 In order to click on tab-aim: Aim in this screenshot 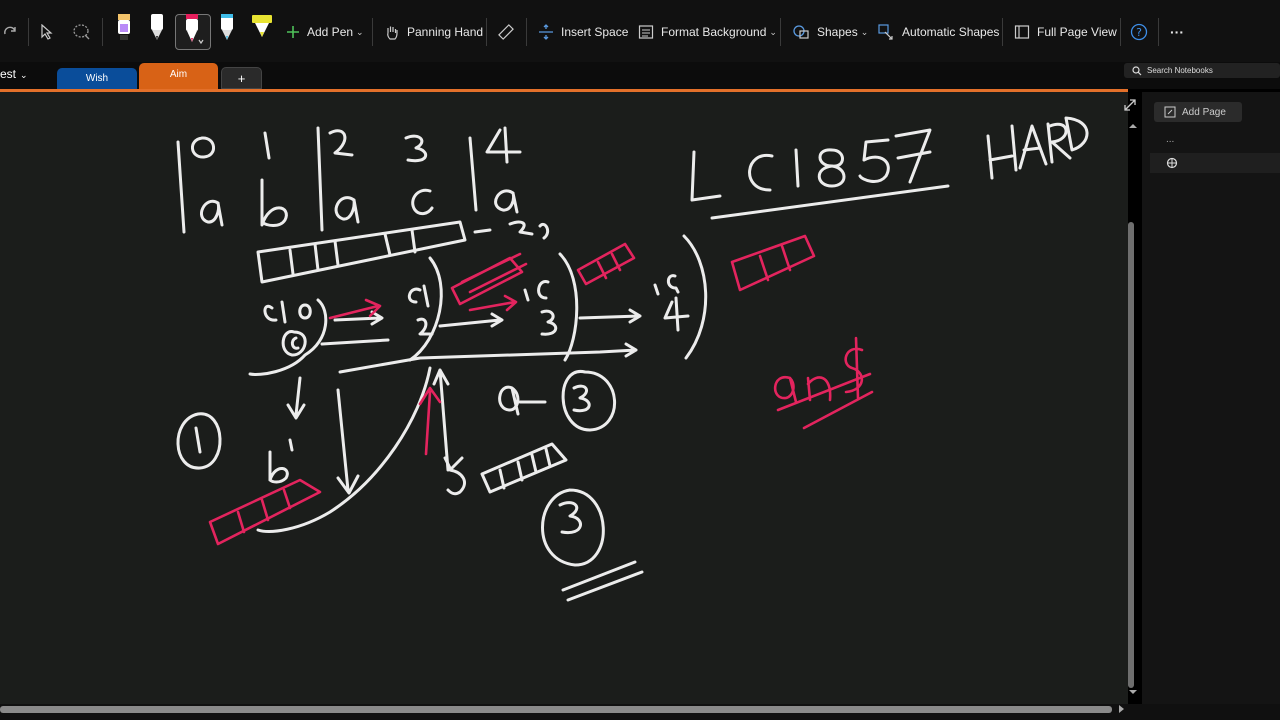, I will do `click(178, 76)`.